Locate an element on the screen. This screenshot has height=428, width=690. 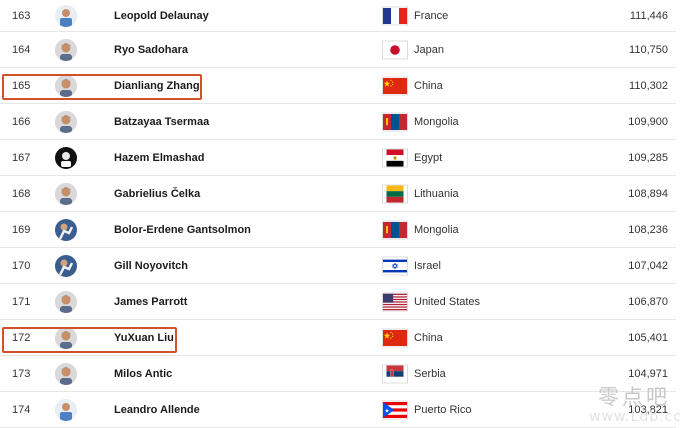
ranking-points: 108,894 is located at coordinates (648, 193).